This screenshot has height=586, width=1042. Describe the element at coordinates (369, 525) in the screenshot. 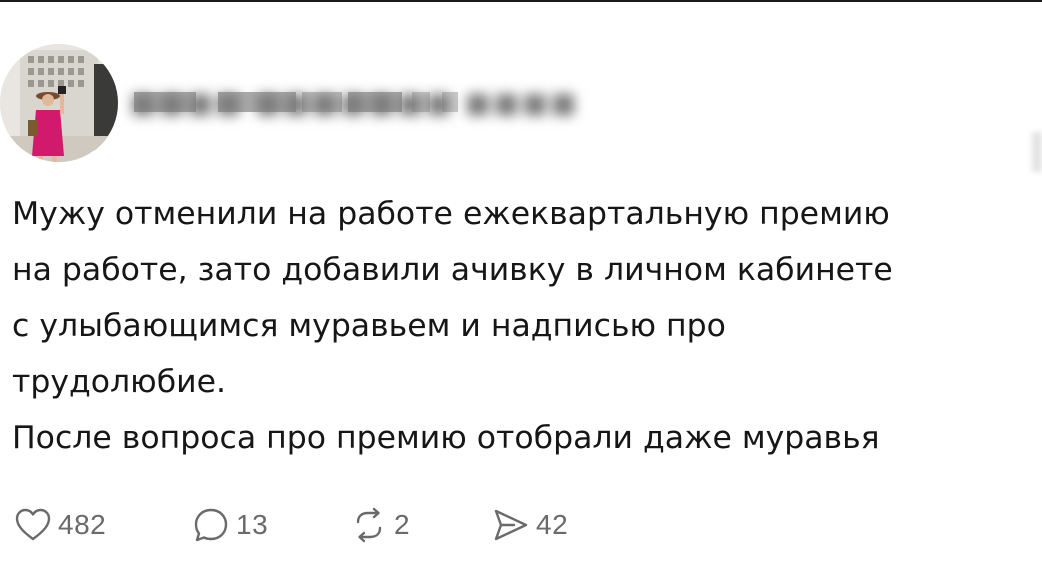

I see `repost-arrows-icon` at that location.